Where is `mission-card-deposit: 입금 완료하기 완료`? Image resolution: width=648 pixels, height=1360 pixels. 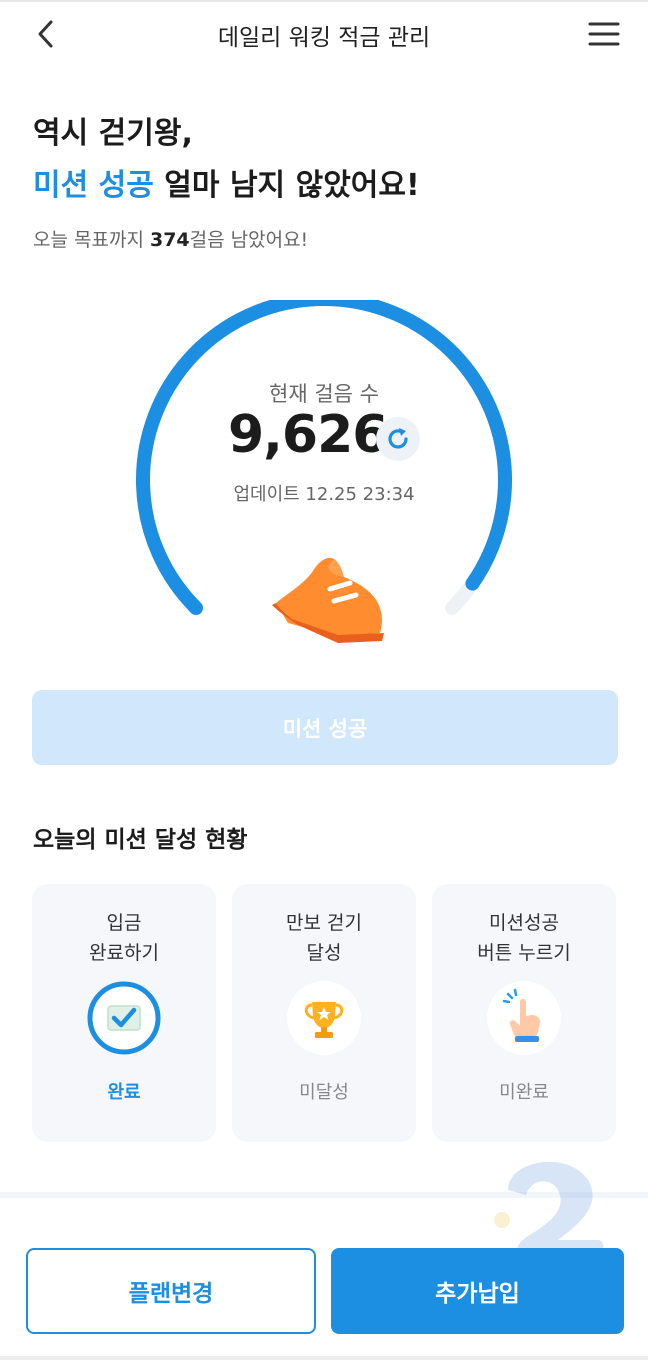
mission-card-deposit: 입금 완료하기 완료 is located at coordinates (124, 1013).